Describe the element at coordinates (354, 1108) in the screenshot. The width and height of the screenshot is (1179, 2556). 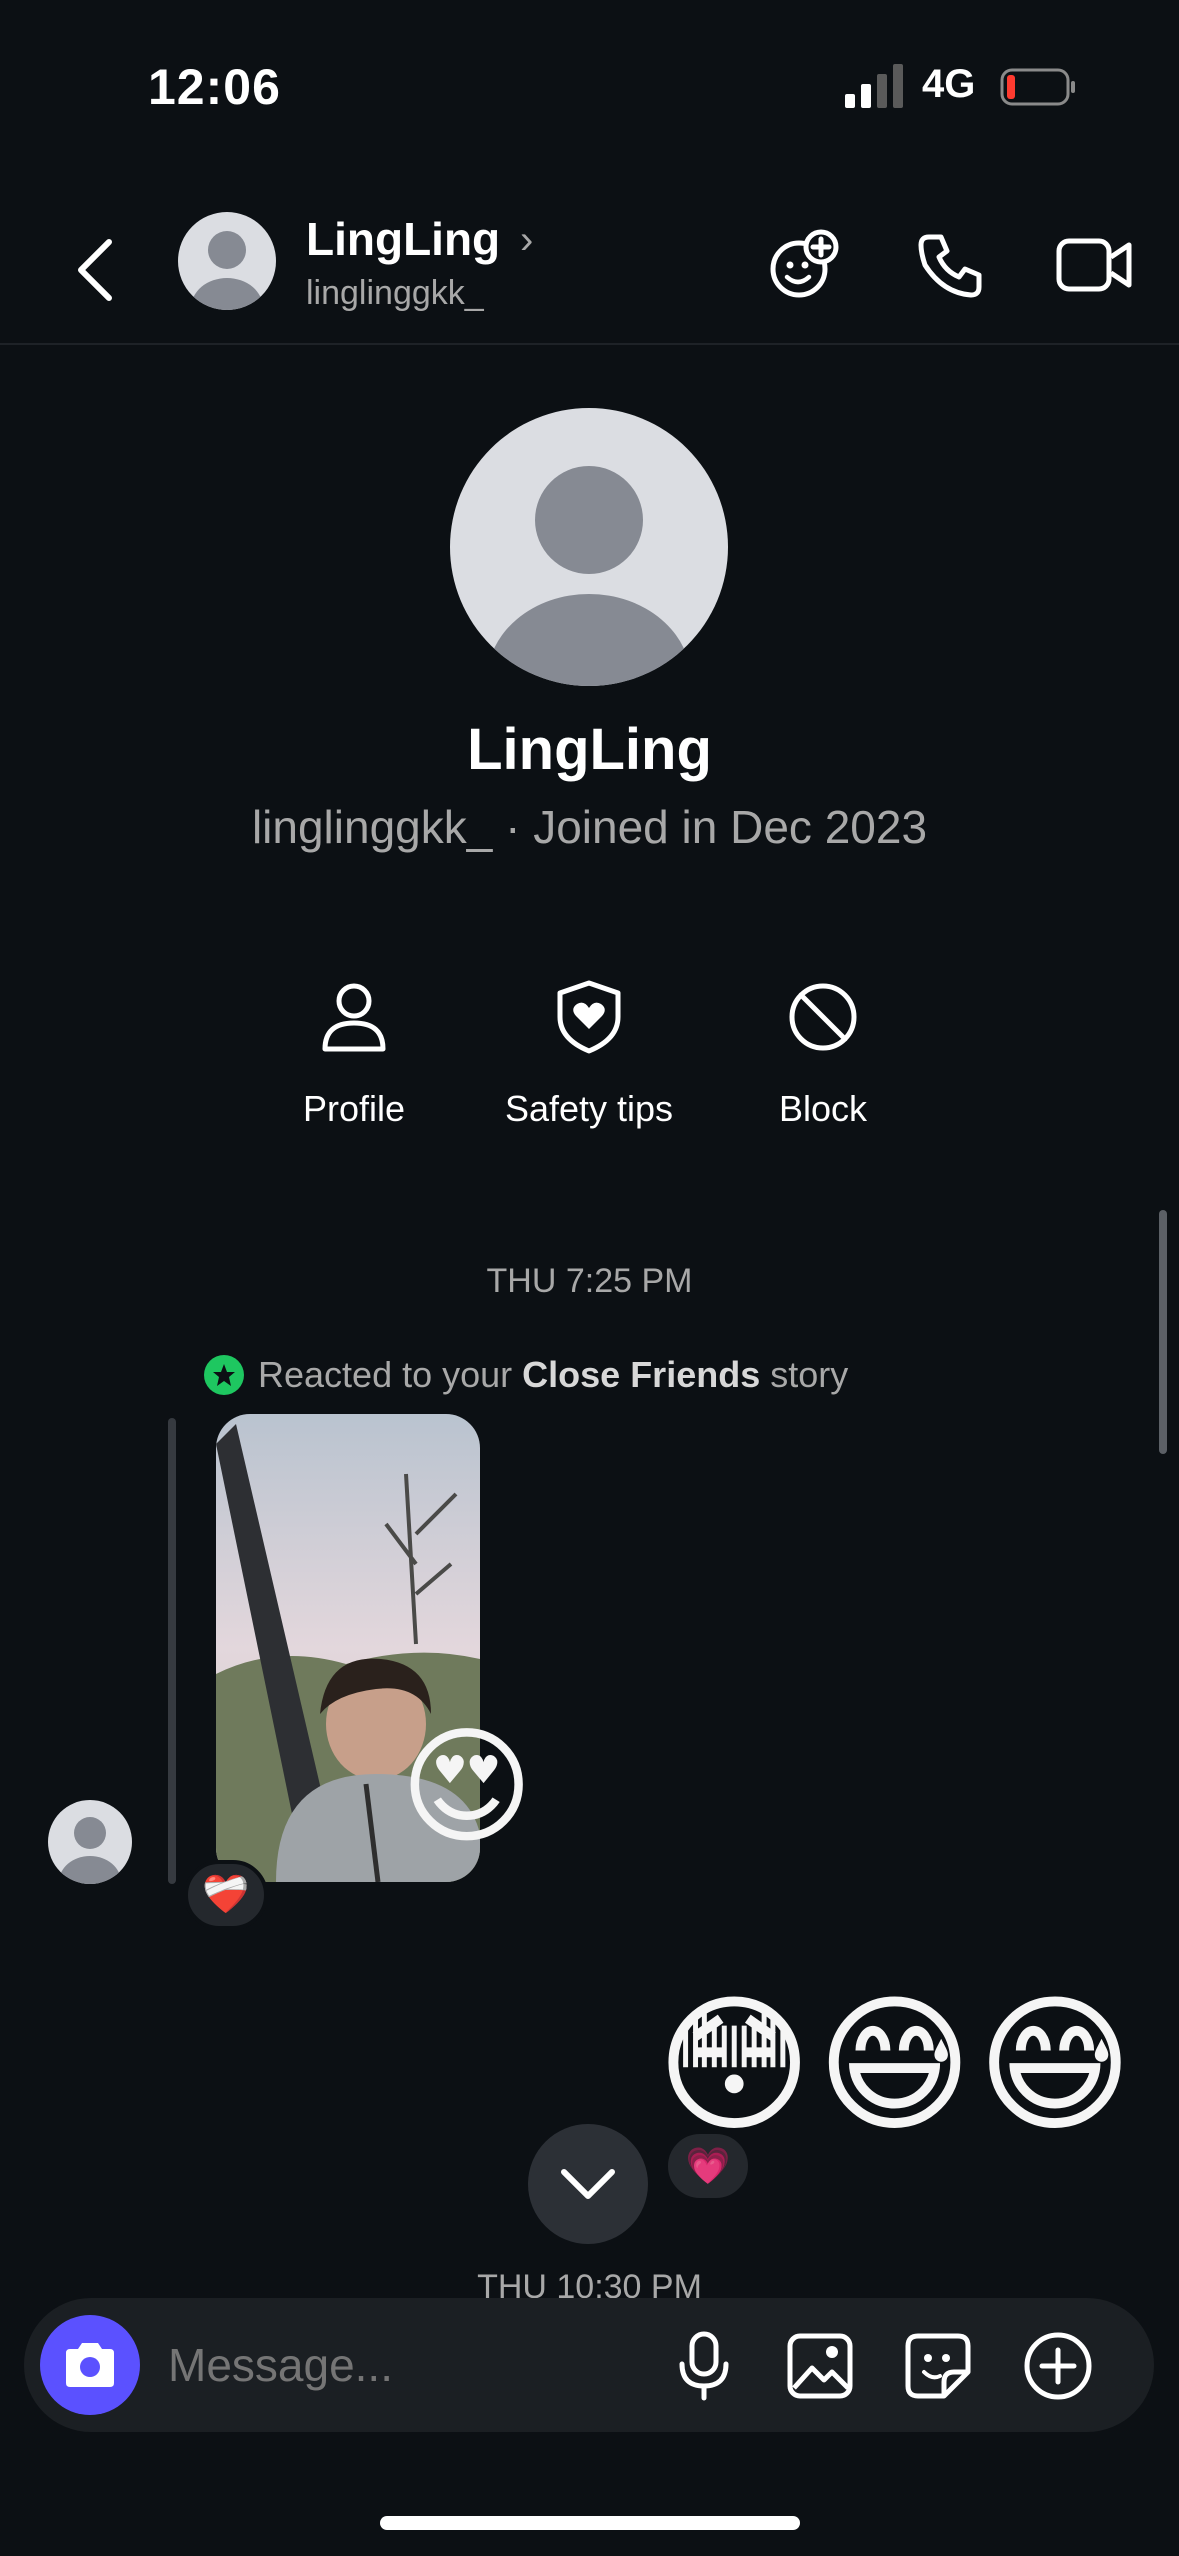
I see `profile-action-label: Profile` at that location.